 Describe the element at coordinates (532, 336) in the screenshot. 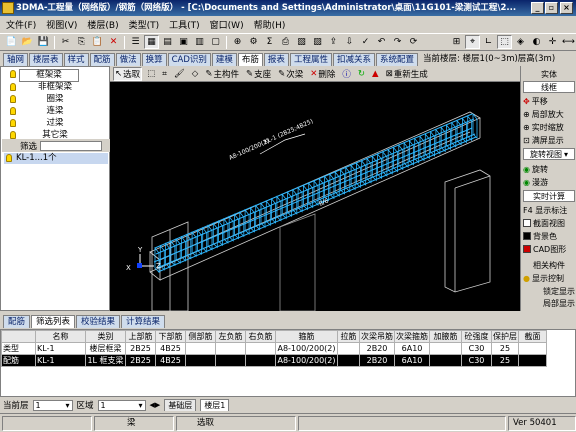

I see `column-header: 截面` at that location.